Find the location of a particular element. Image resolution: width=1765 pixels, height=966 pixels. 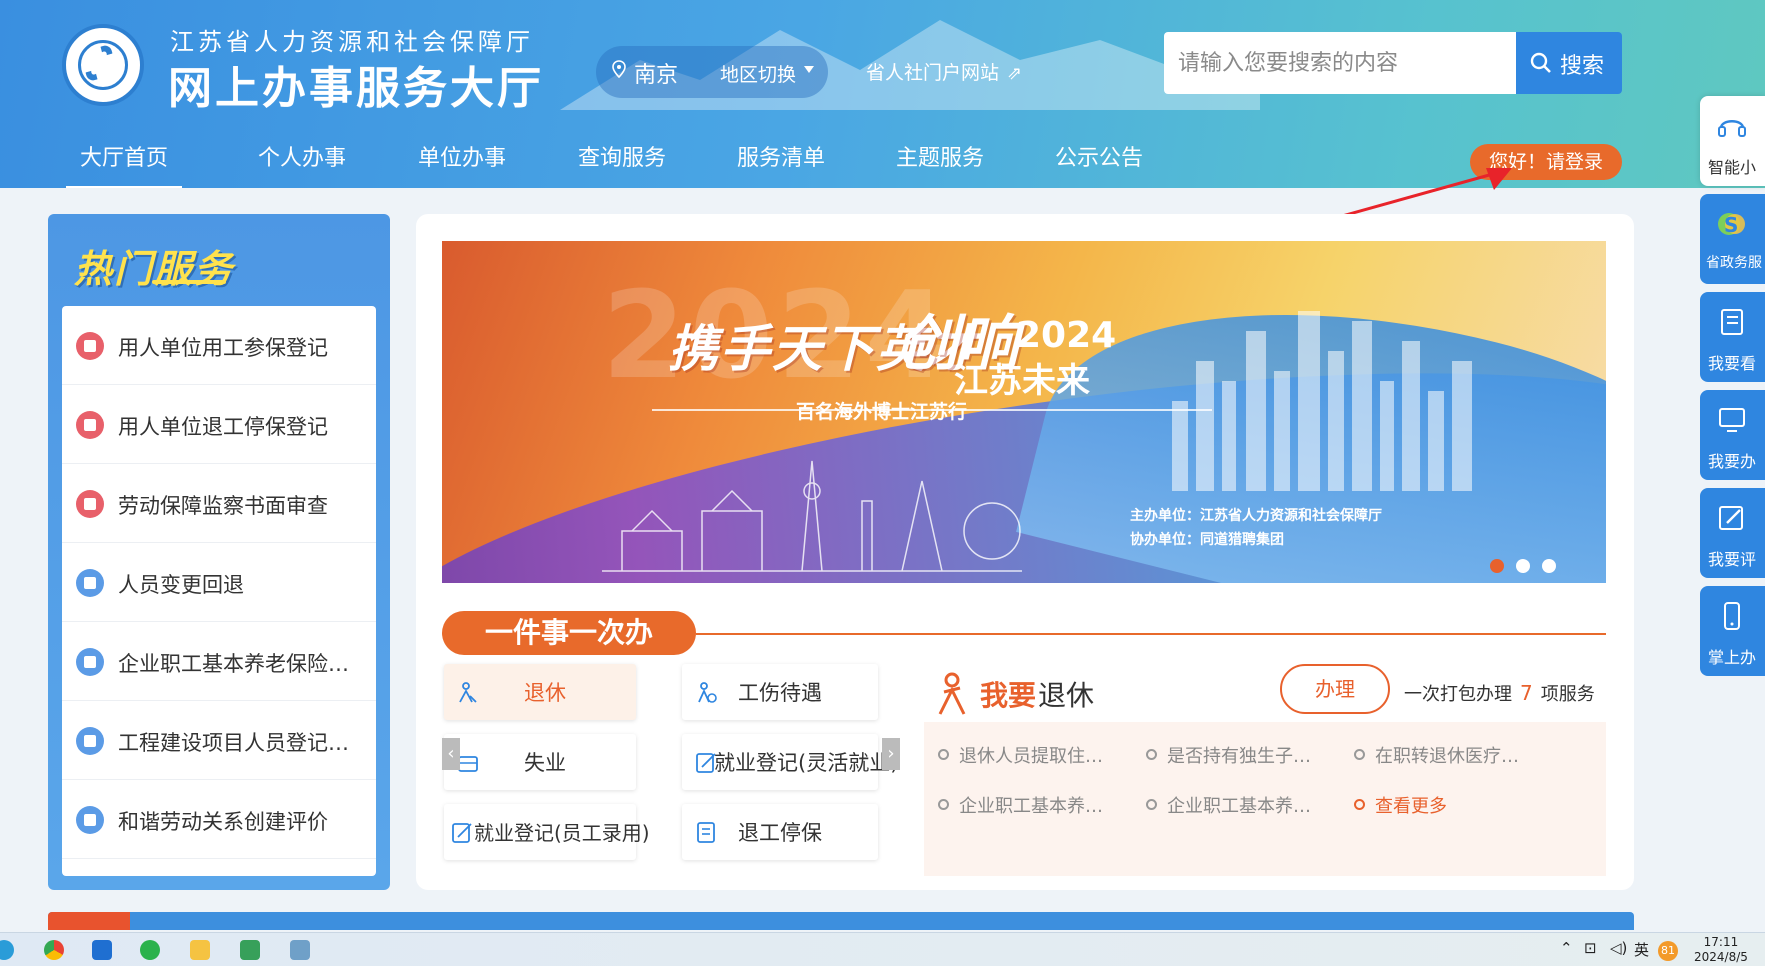

search-button-label: 搜索 is located at coordinates (1582, 66).